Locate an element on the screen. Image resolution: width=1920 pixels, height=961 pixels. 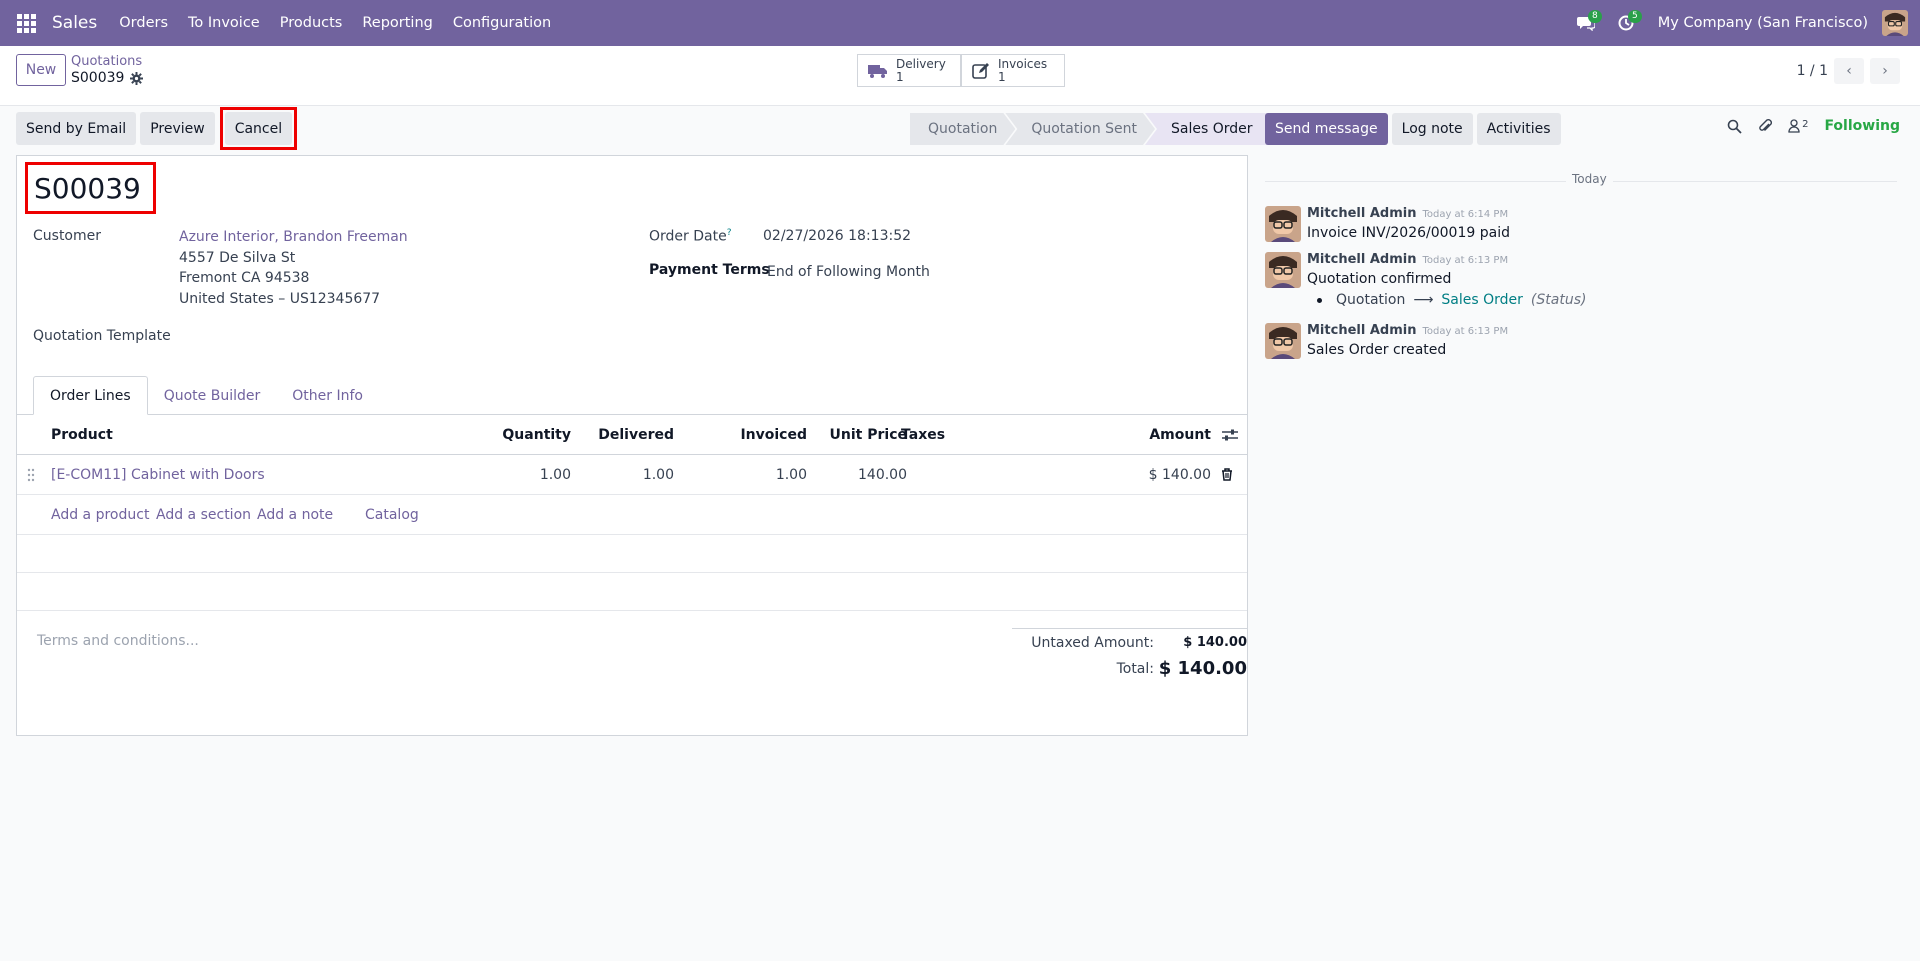
cancel-button: Cancel is located at coordinates (258, 128).